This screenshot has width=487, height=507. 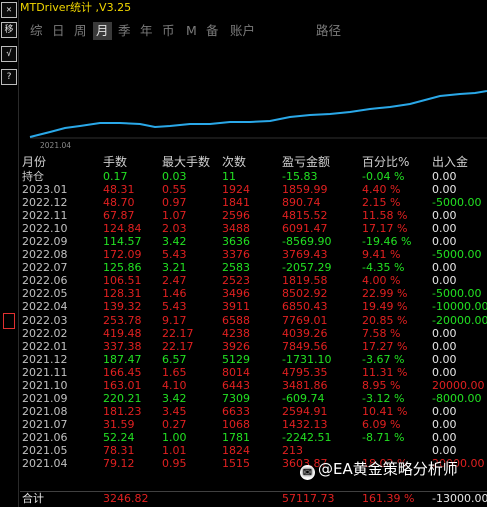 I want to click on cell-lots: 220.21, so click(x=122, y=398).